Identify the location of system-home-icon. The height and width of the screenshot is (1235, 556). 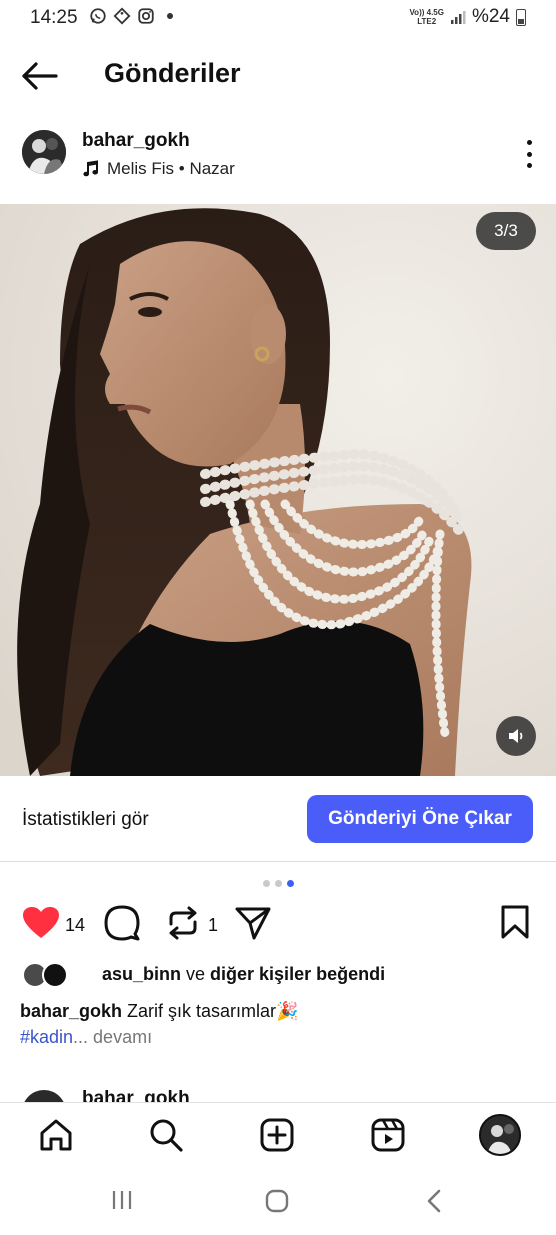
(277, 1201).